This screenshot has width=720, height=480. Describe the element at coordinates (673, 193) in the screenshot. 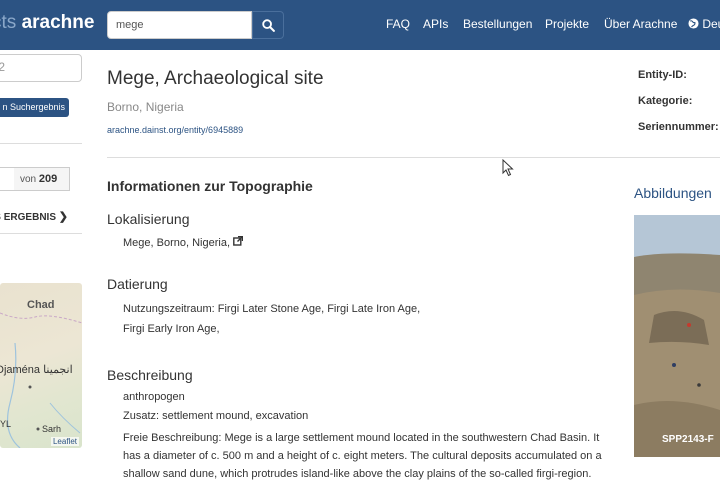

I see `abbildungen-heading: Abbildungen` at that location.